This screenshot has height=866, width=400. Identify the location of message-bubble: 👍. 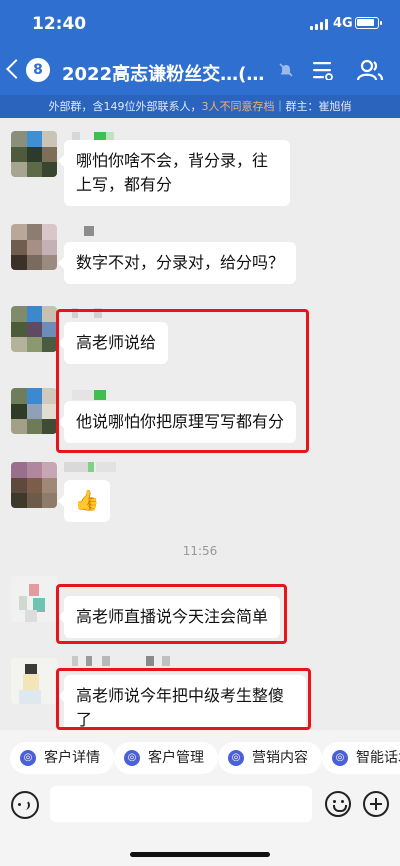
(84, 501).